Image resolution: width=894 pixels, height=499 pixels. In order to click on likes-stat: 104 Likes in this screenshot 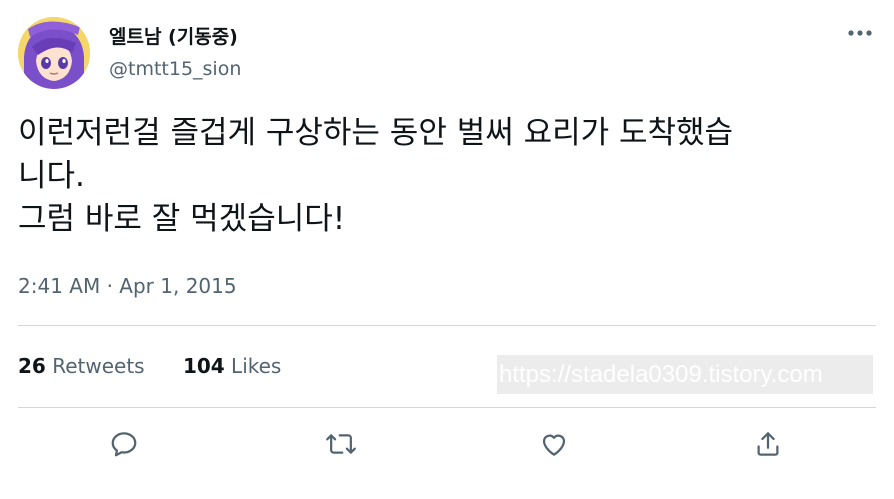, I will do `click(232, 366)`.